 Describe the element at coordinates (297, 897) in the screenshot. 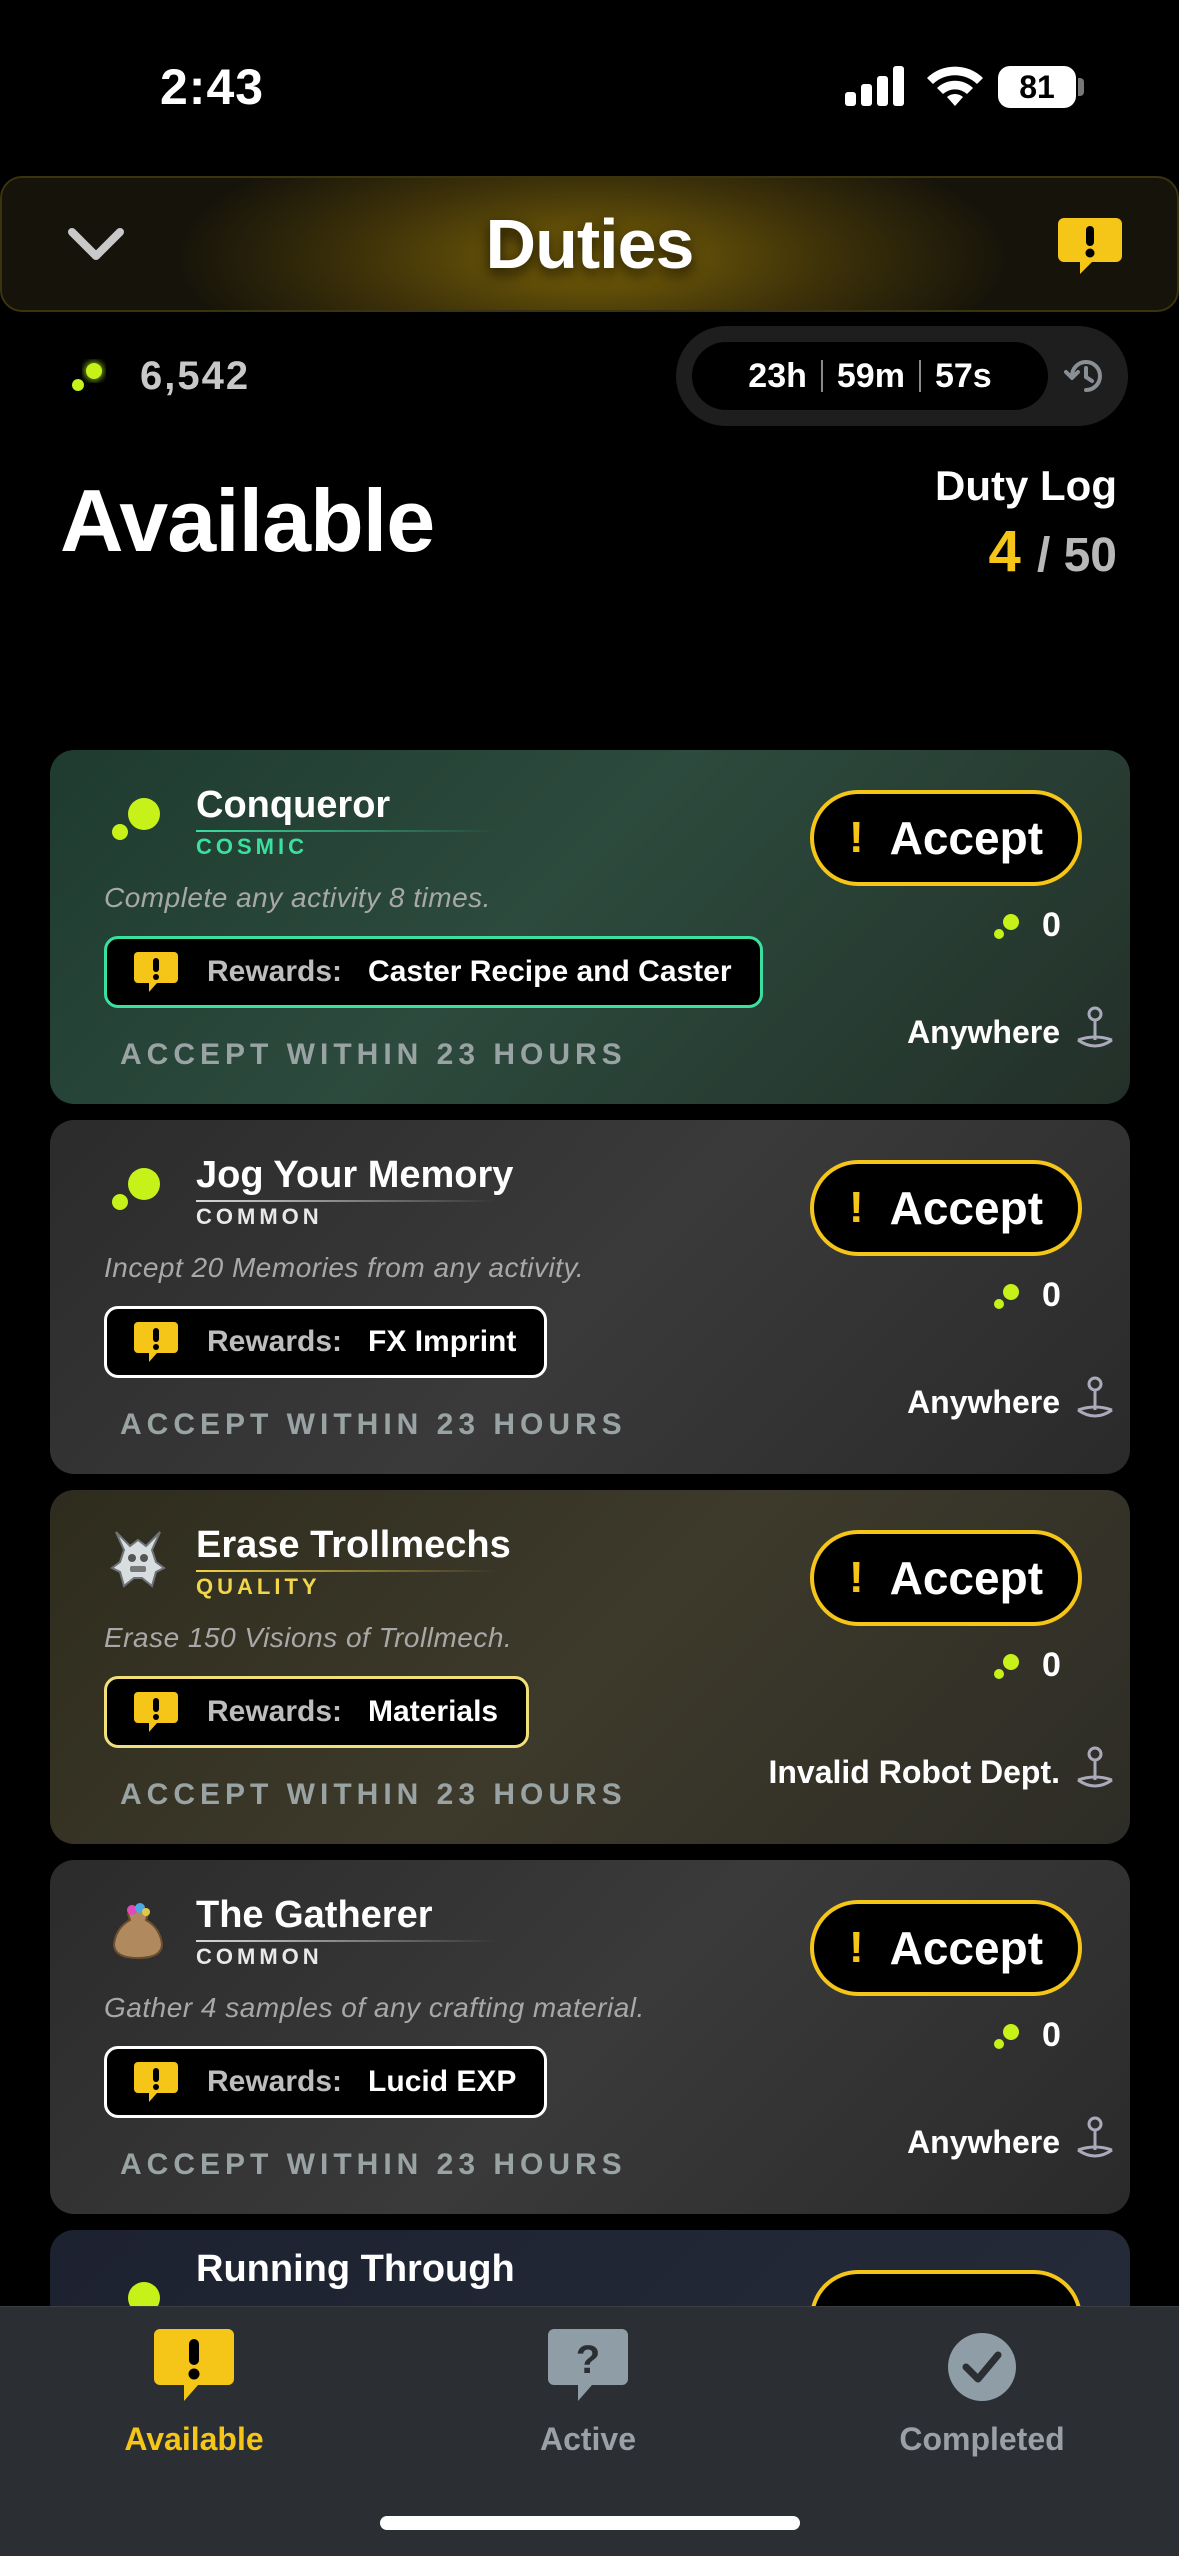

I see `duty-description: Complete any activity 8 times.` at that location.